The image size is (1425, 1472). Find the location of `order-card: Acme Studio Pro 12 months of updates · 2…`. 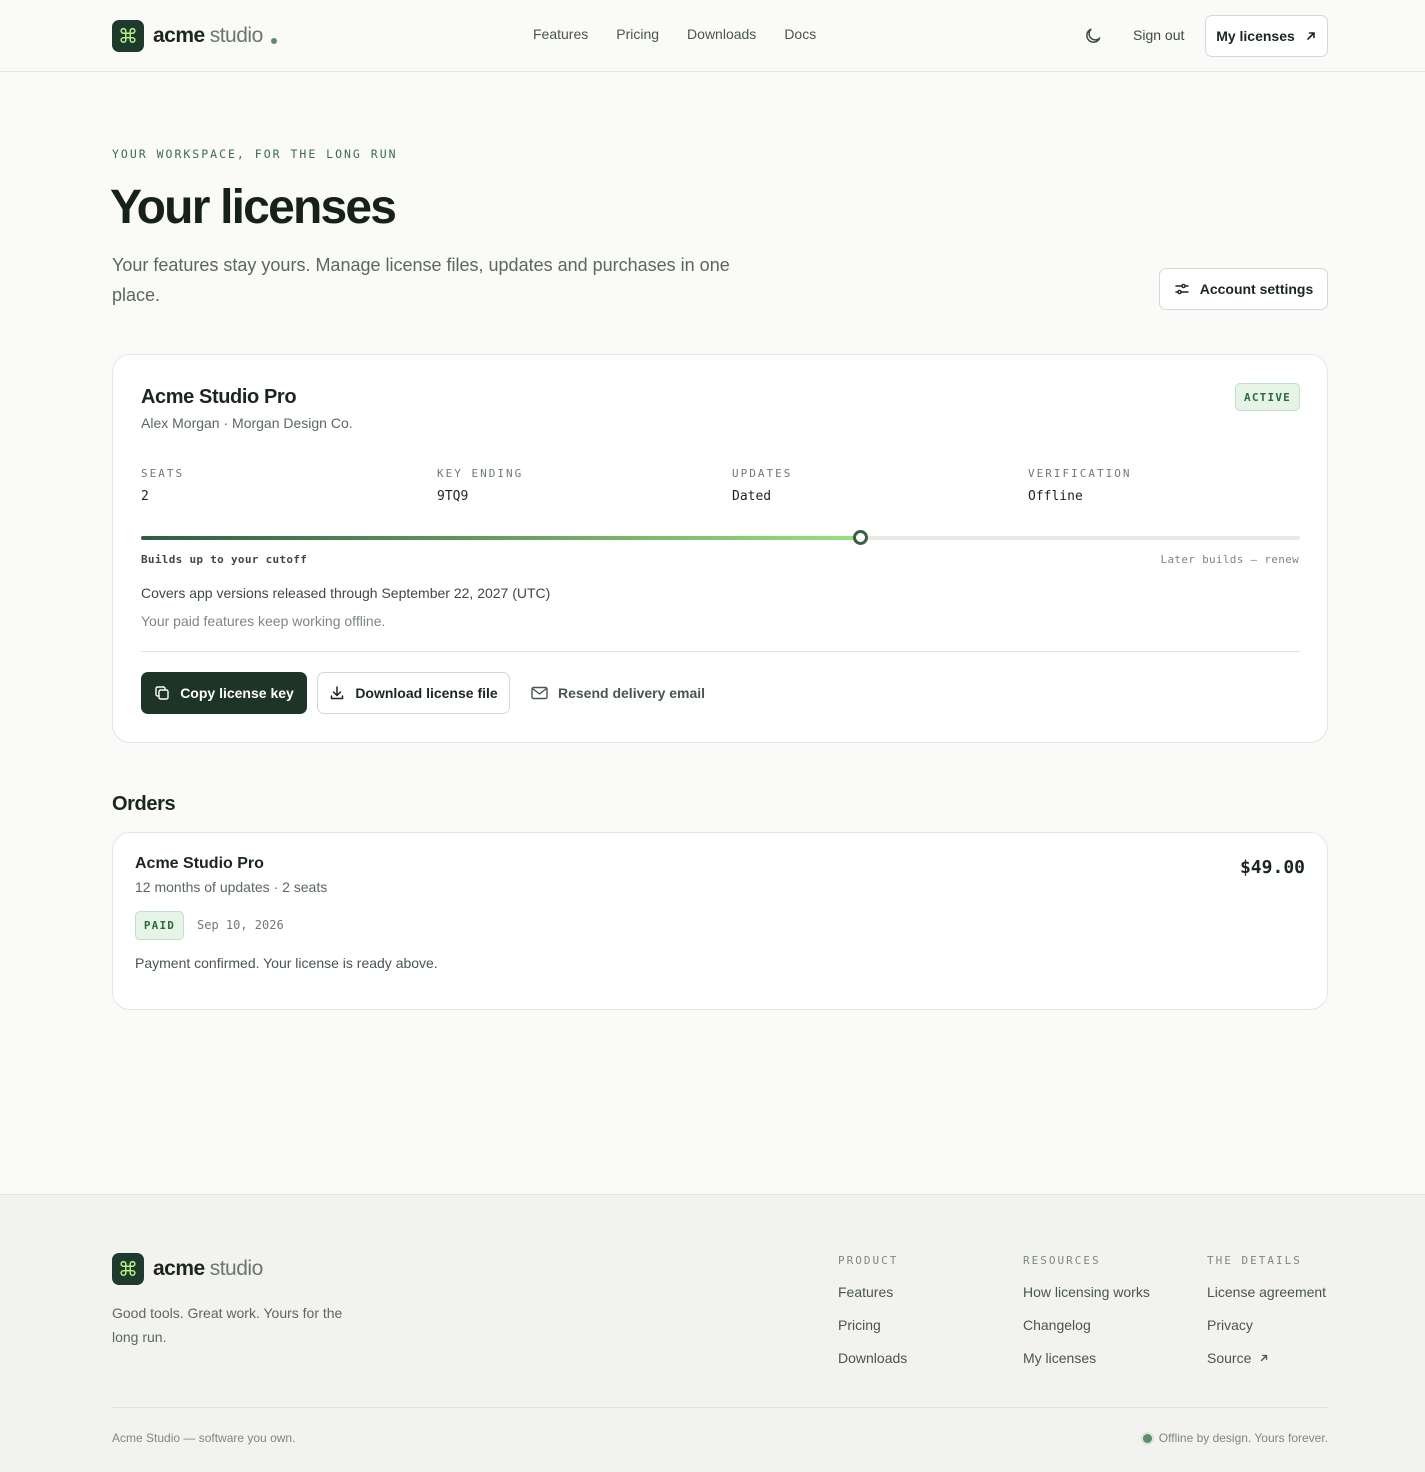

order-card: Acme Studio Pro 12 months of updates · 2… is located at coordinates (720, 921).